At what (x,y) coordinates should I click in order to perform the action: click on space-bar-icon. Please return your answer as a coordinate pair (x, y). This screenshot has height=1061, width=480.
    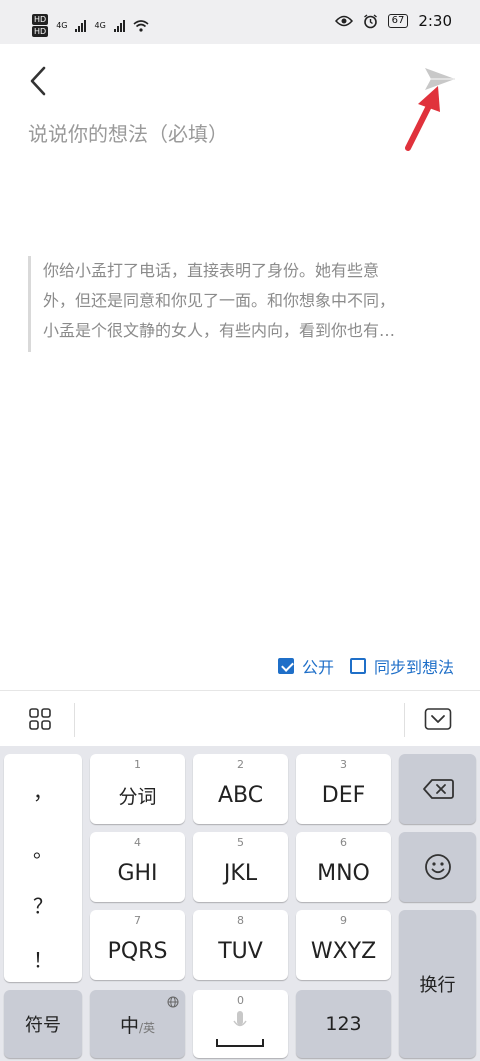
    Looking at the image, I should click on (240, 1043).